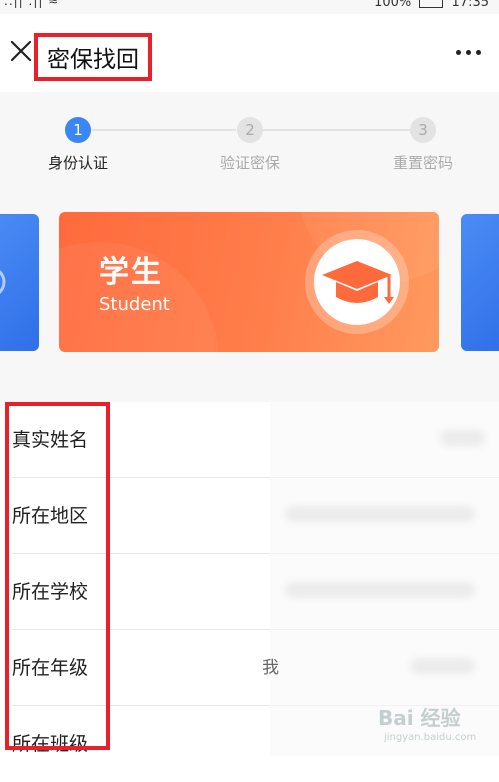  I want to click on next-role-card, so click(480, 282).